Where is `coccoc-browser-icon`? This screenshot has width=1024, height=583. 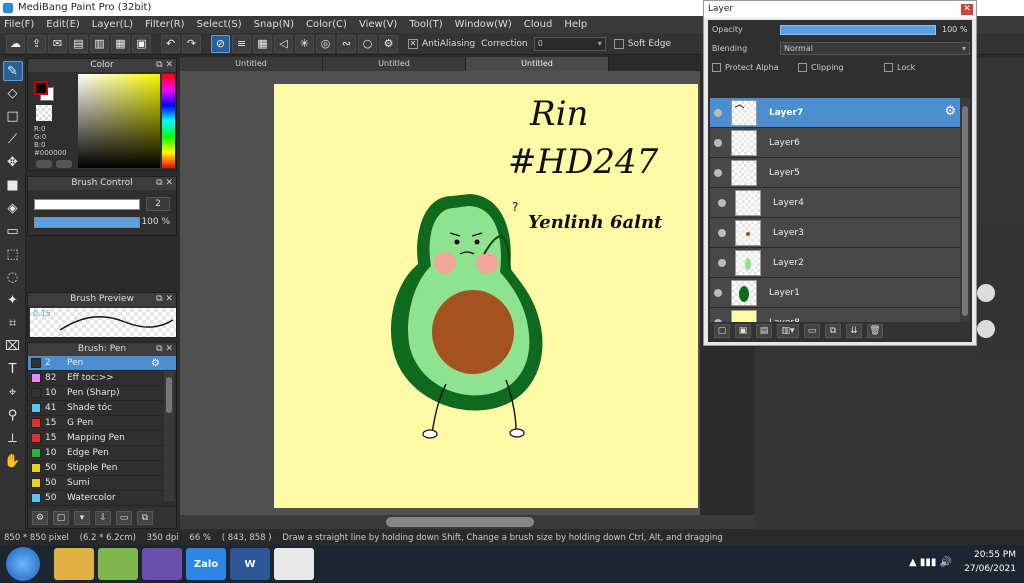 coccoc-browser-icon is located at coordinates (118, 564).